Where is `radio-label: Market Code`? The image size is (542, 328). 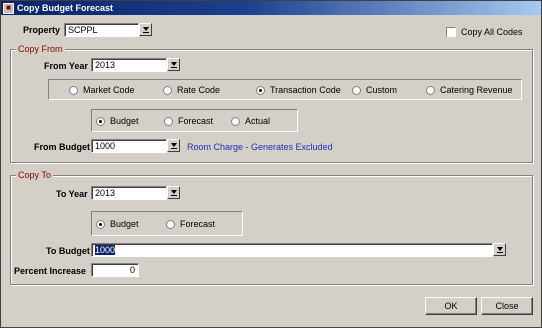
radio-label: Market Code is located at coordinates (109, 90).